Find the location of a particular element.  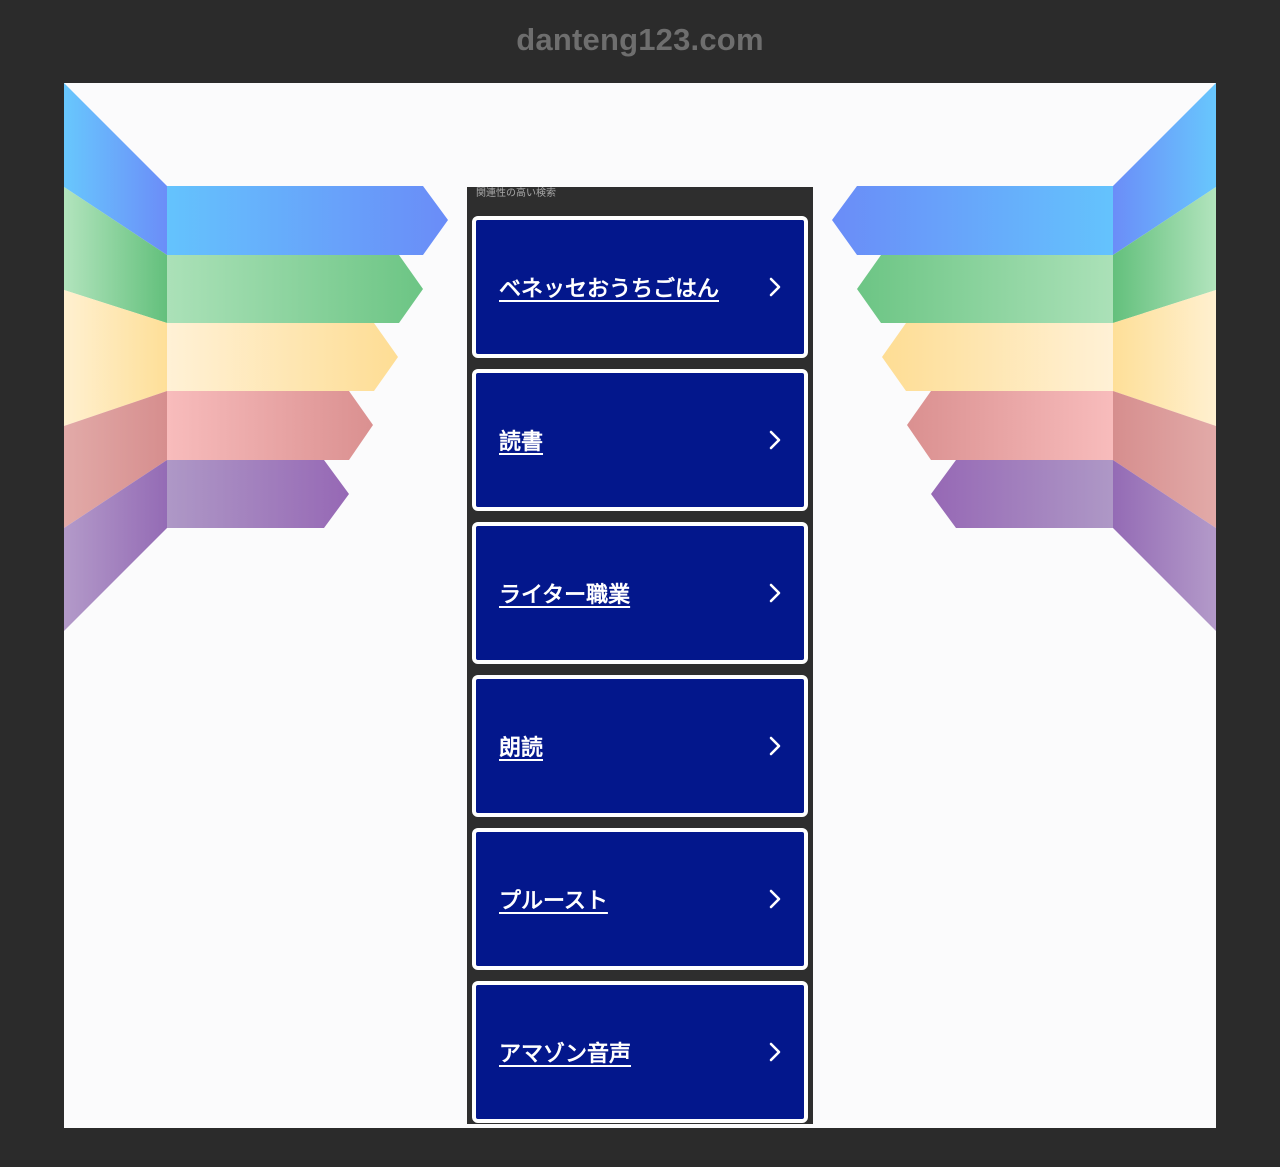

related-search-link-label: 読書 is located at coordinates (521, 442).